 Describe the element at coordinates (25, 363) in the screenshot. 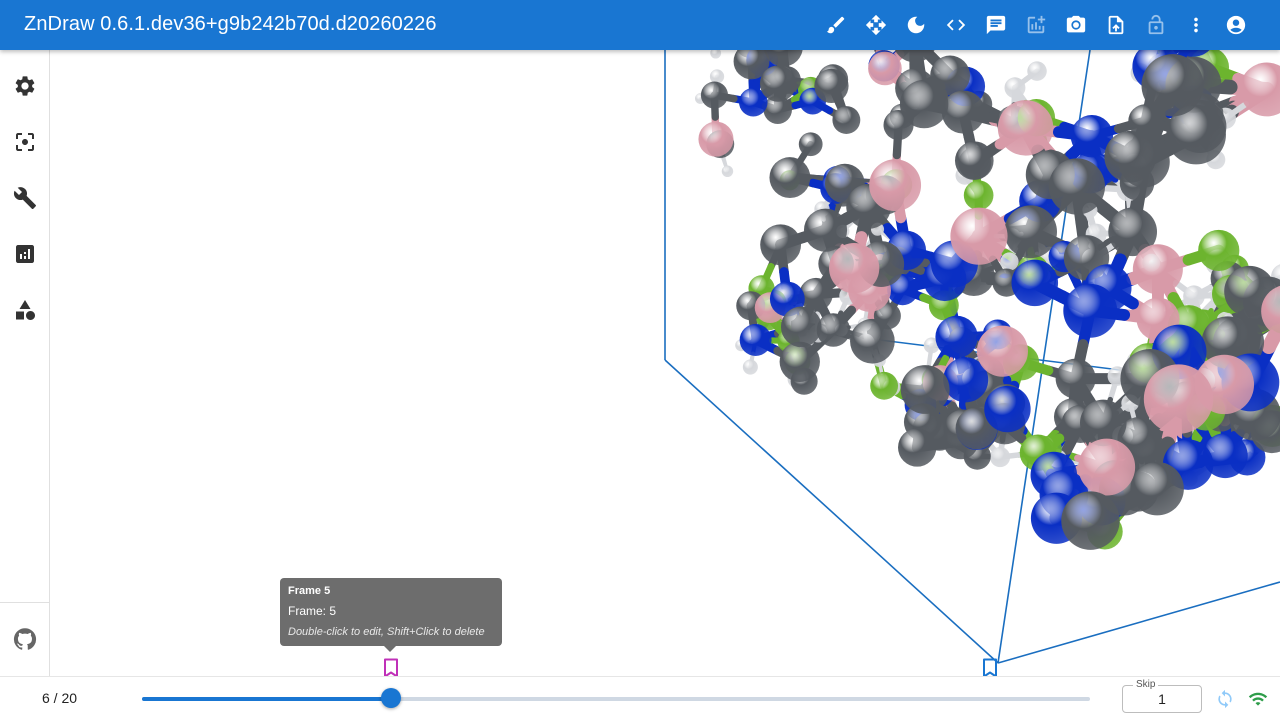

I see `sidebar` at that location.